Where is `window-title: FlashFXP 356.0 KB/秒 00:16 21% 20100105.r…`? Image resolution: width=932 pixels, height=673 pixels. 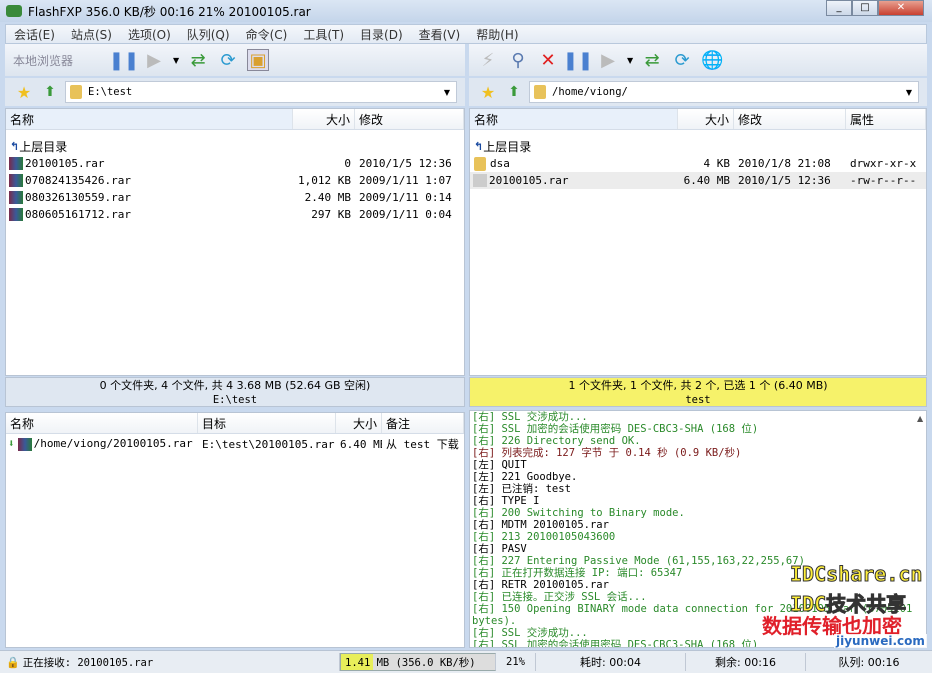 window-title: FlashFXP 356.0 KB/秒 00:16 21% 20100105.r… is located at coordinates (169, 11).